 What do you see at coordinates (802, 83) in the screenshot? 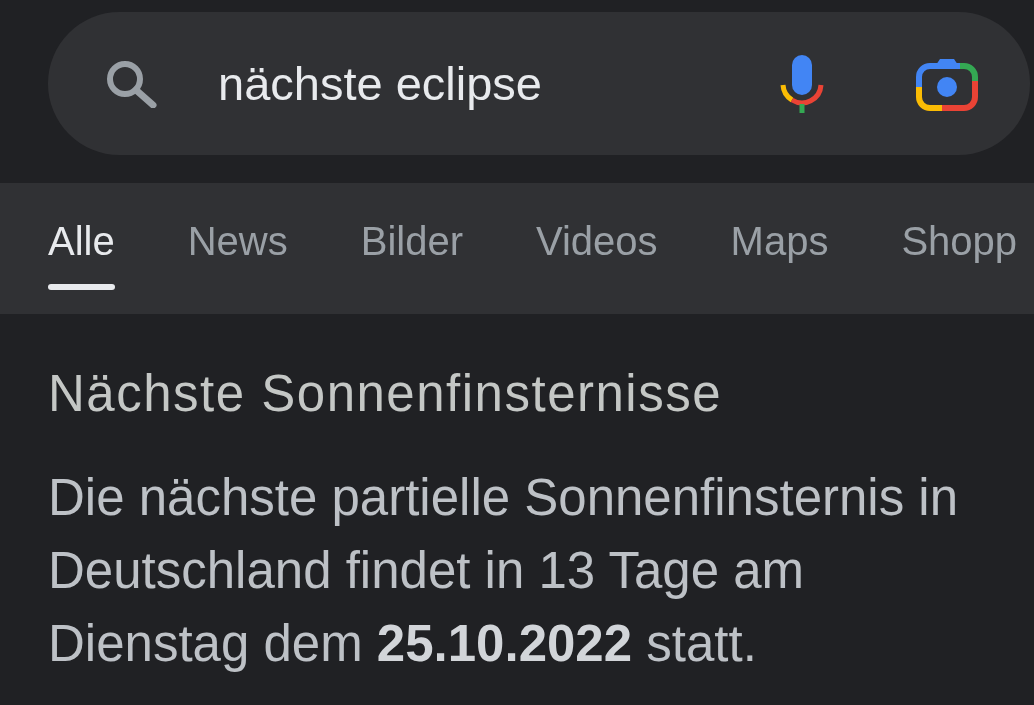
I see `microphone-icon` at bounding box center [802, 83].